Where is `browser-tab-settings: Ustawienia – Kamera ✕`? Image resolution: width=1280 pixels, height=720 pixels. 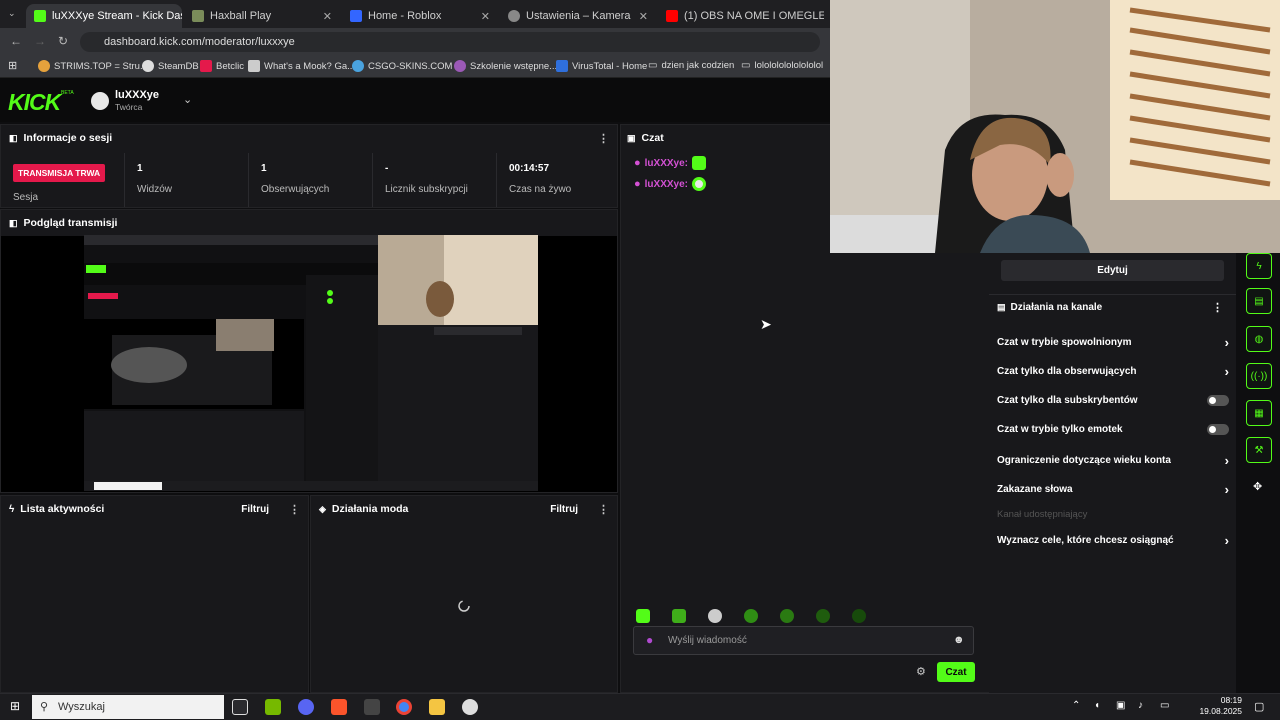 browser-tab-settings: Ustawienia – Kamera ✕ is located at coordinates (578, 16).